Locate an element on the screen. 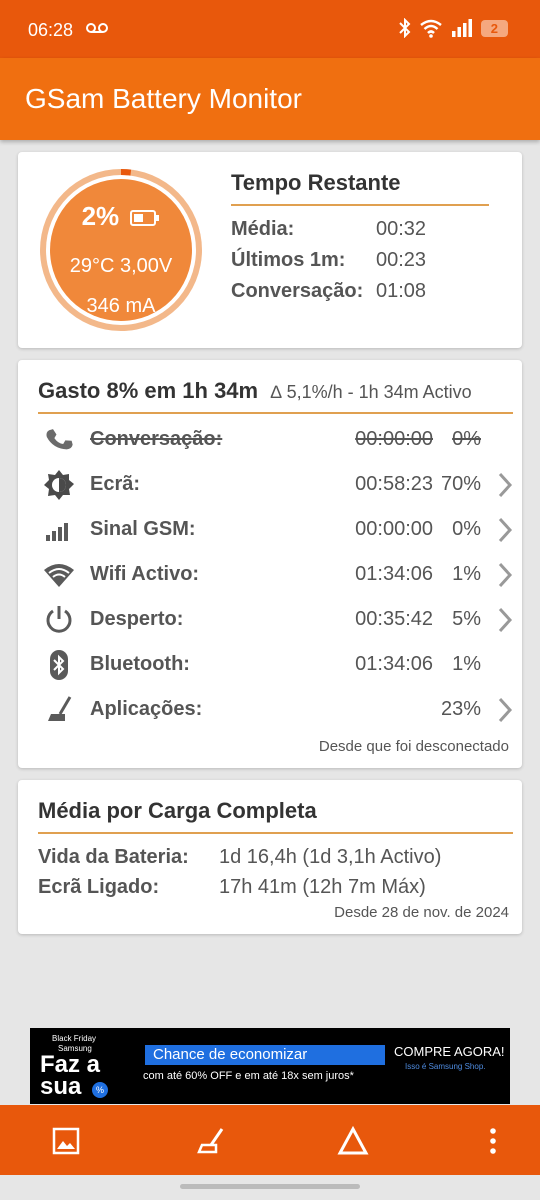  current-draw: 346 mA is located at coordinates (121, 306).